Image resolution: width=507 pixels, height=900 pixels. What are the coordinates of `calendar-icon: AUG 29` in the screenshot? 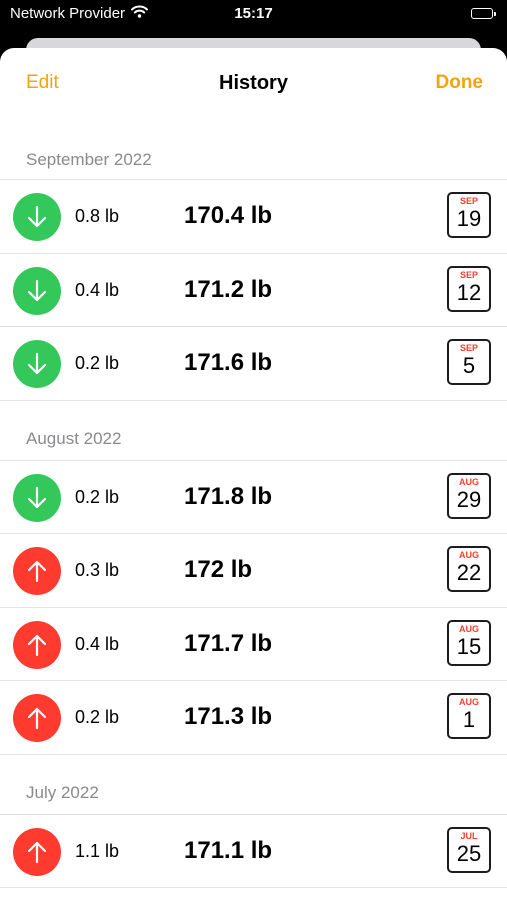 It's located at (469, 495).